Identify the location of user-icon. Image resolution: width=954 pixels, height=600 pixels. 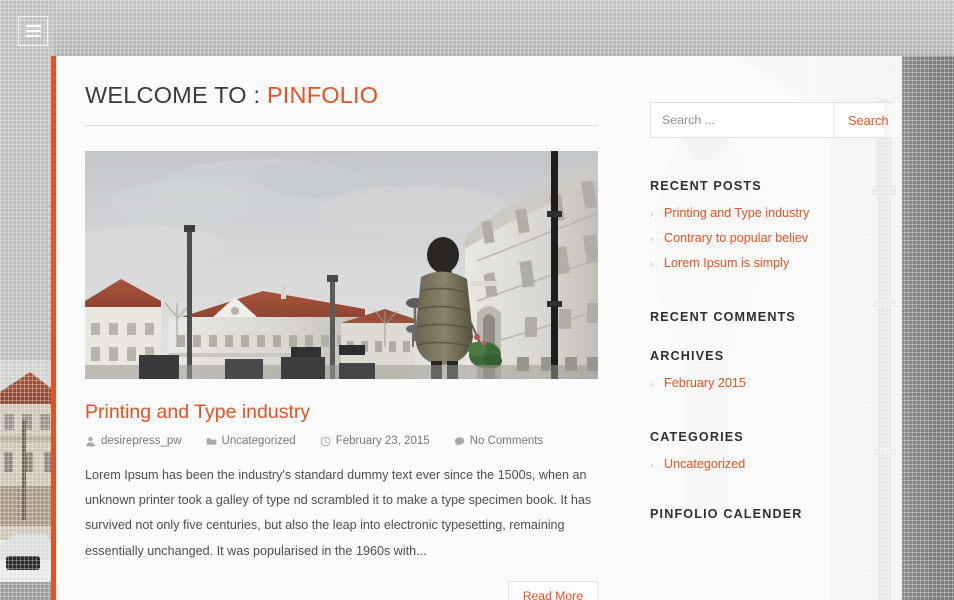
(90, 441).